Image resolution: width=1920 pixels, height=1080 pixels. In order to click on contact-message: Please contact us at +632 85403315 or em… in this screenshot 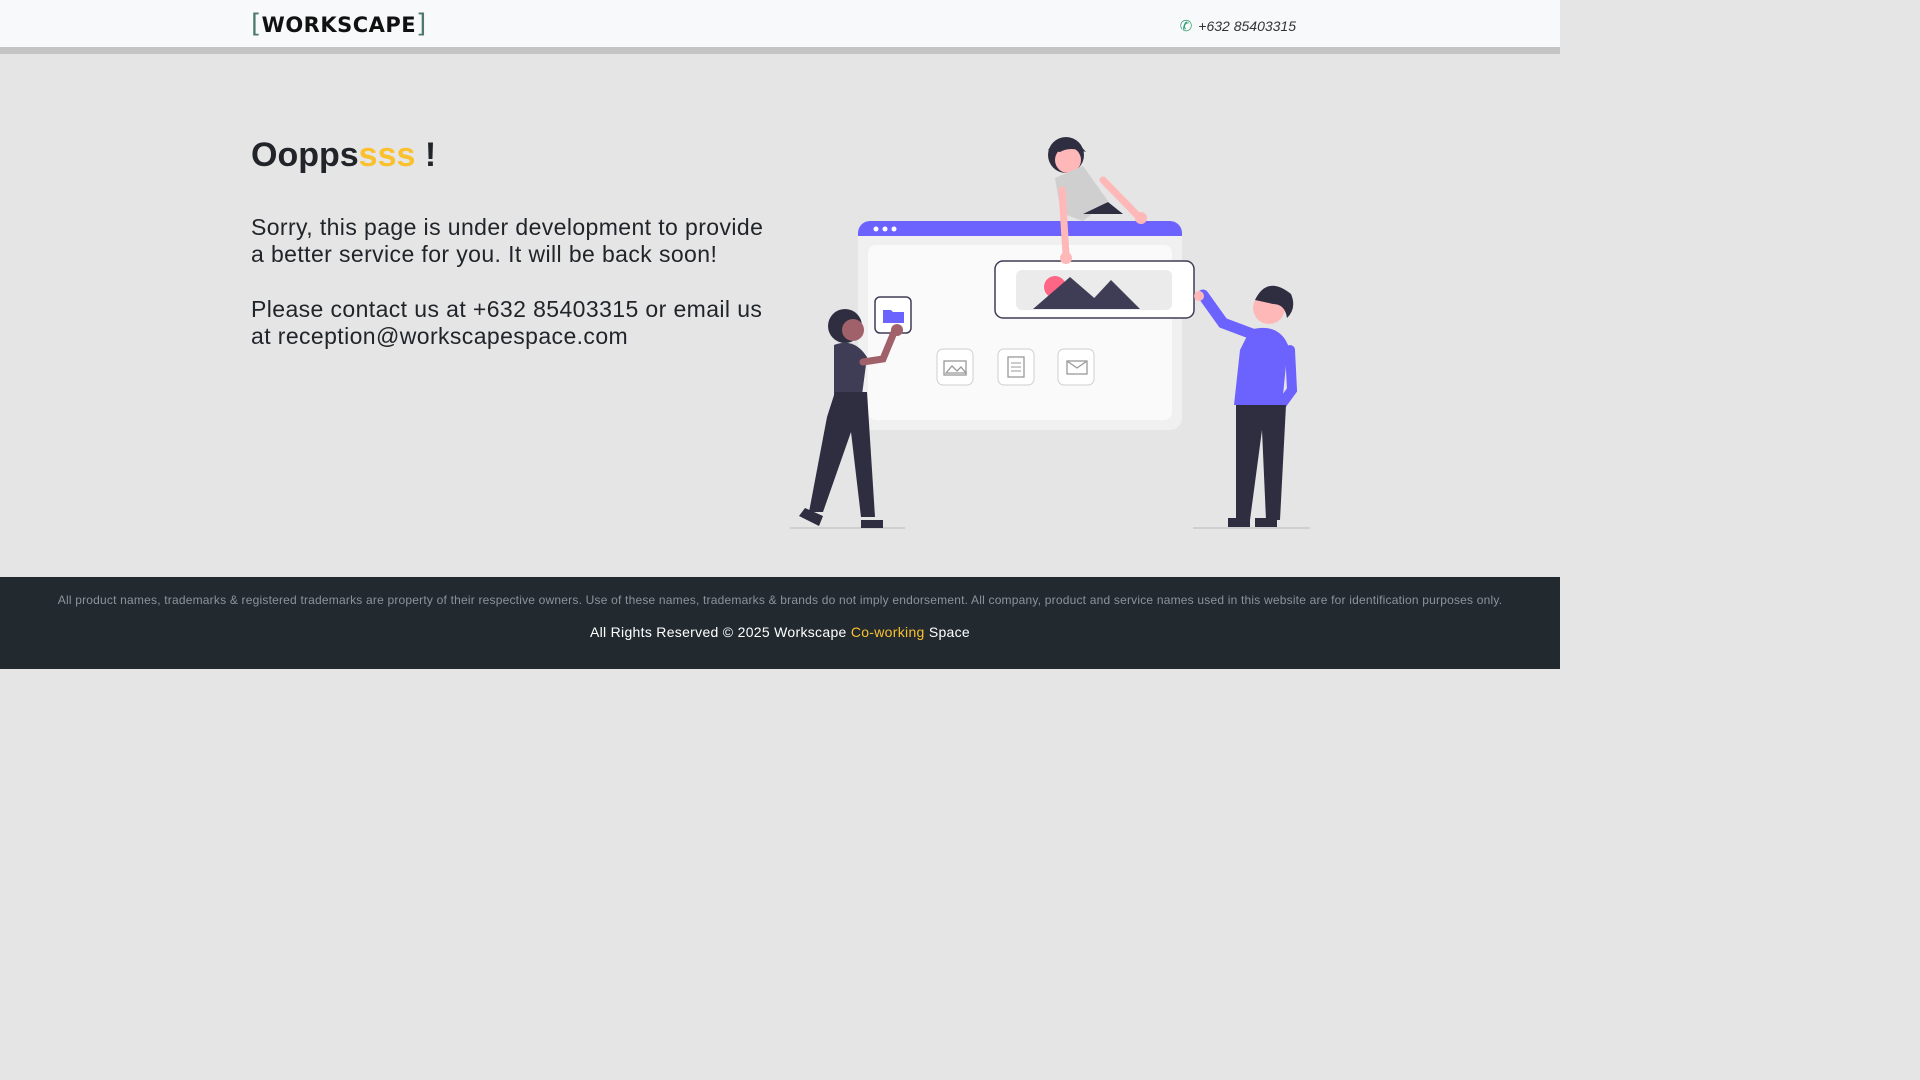, I will do `click(507, 322)`.